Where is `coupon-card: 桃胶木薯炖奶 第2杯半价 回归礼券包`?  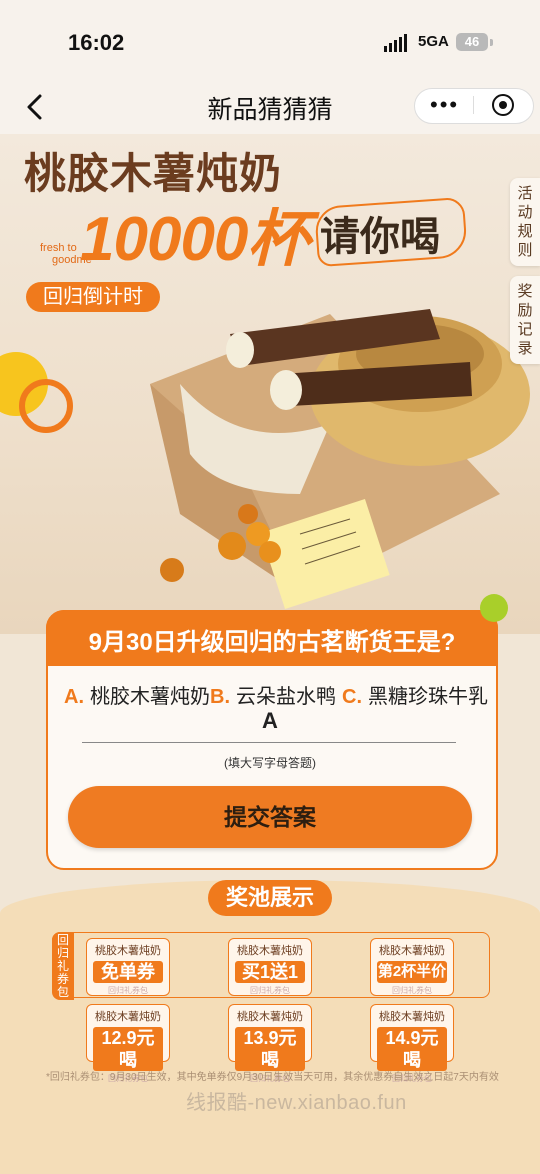 coupon-card: 桃胶木薯炖奶 第2杯半价 回归礼券包 is located at coordinates (412, 967).